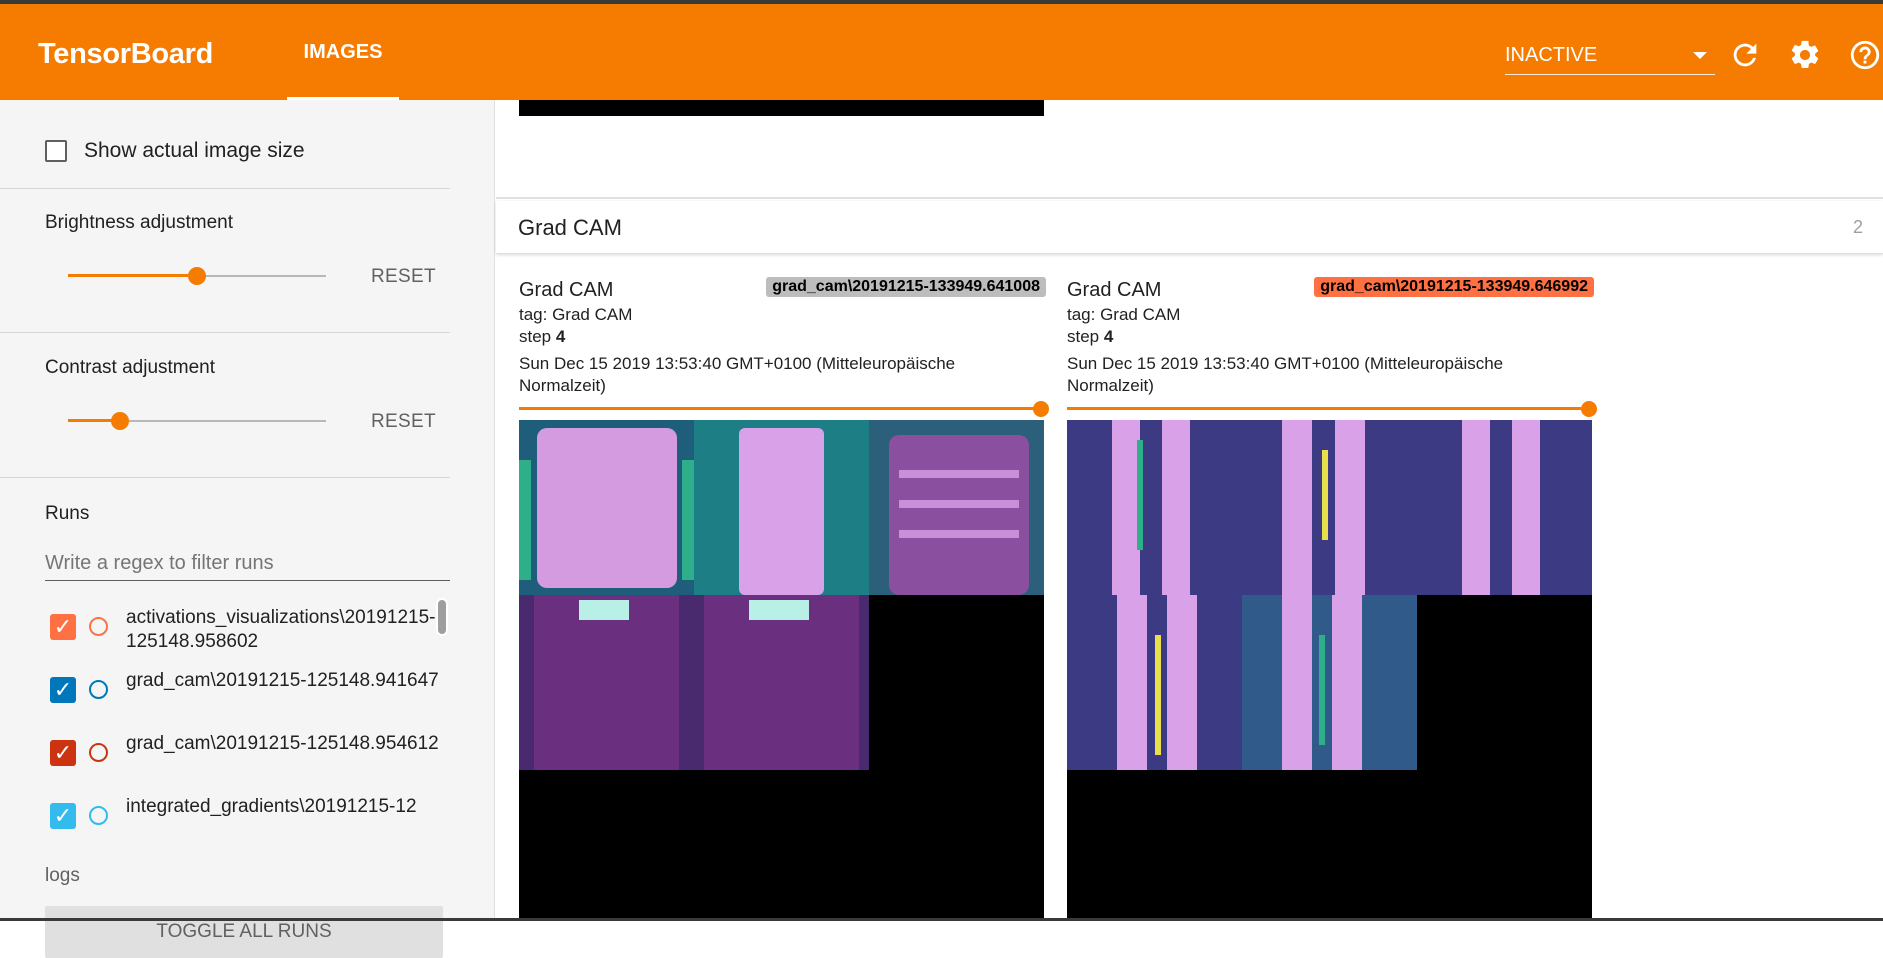  What do you see at coordinates (247, 563) in the screenshot?
I see `runs-filter-input` at bounding box center [247, 563].